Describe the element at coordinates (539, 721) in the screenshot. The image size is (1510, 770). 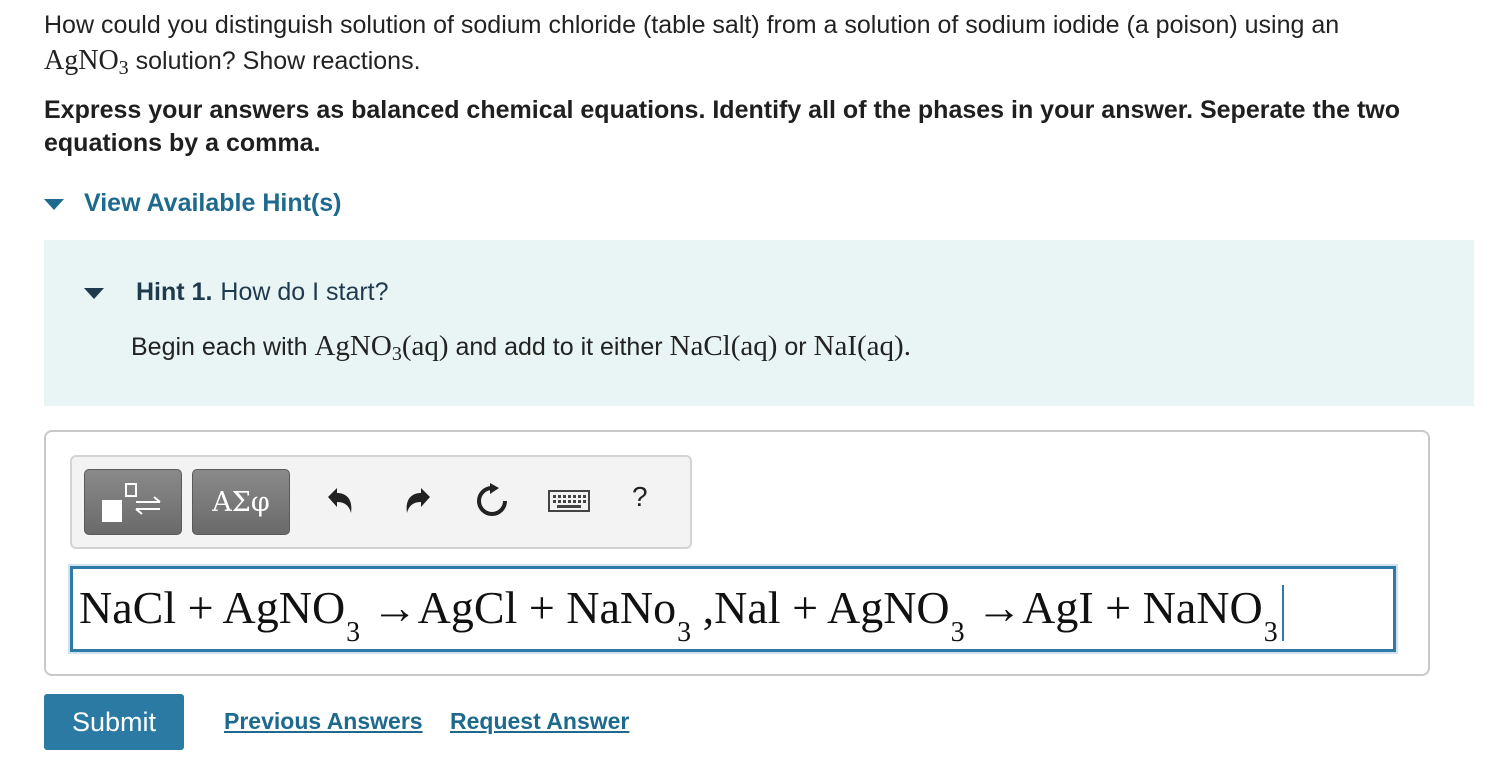
I see `request-answer-link: Request Answer` at that location.